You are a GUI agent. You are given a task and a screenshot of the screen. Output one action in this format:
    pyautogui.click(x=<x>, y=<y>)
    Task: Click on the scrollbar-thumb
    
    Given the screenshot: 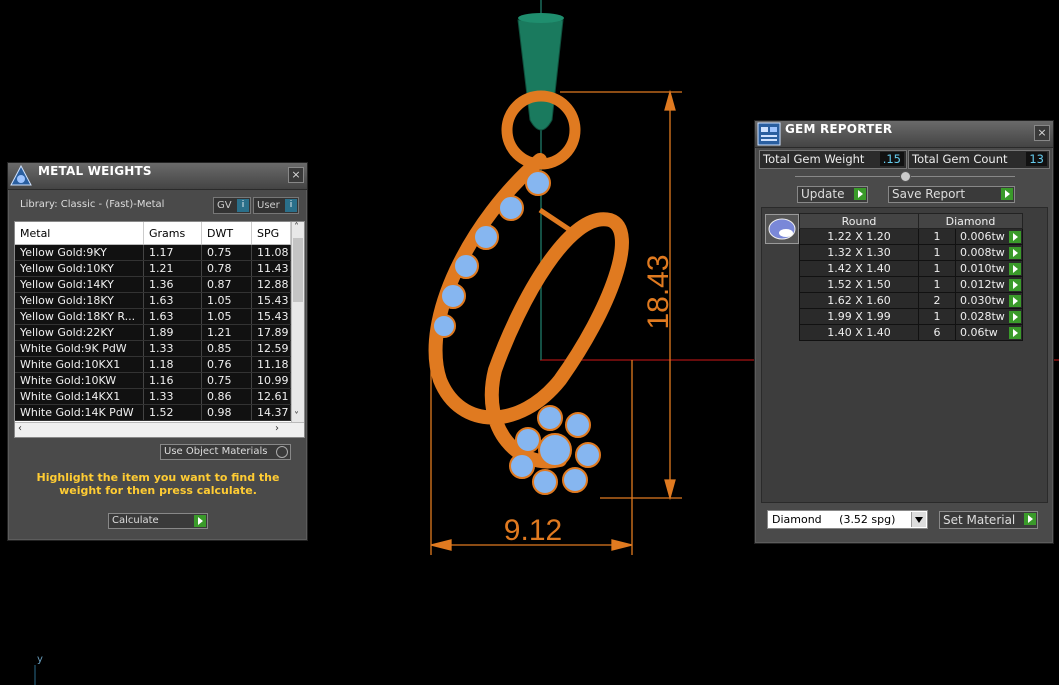 What is the action you would take?
    pyautogui.click(x=298, y=270)
    